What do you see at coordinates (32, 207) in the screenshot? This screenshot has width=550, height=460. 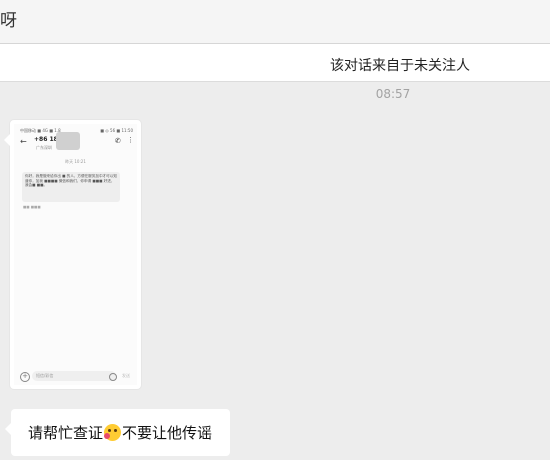 I see `sms-meta: ■■ ■■■` at bounding box center [32, 207].